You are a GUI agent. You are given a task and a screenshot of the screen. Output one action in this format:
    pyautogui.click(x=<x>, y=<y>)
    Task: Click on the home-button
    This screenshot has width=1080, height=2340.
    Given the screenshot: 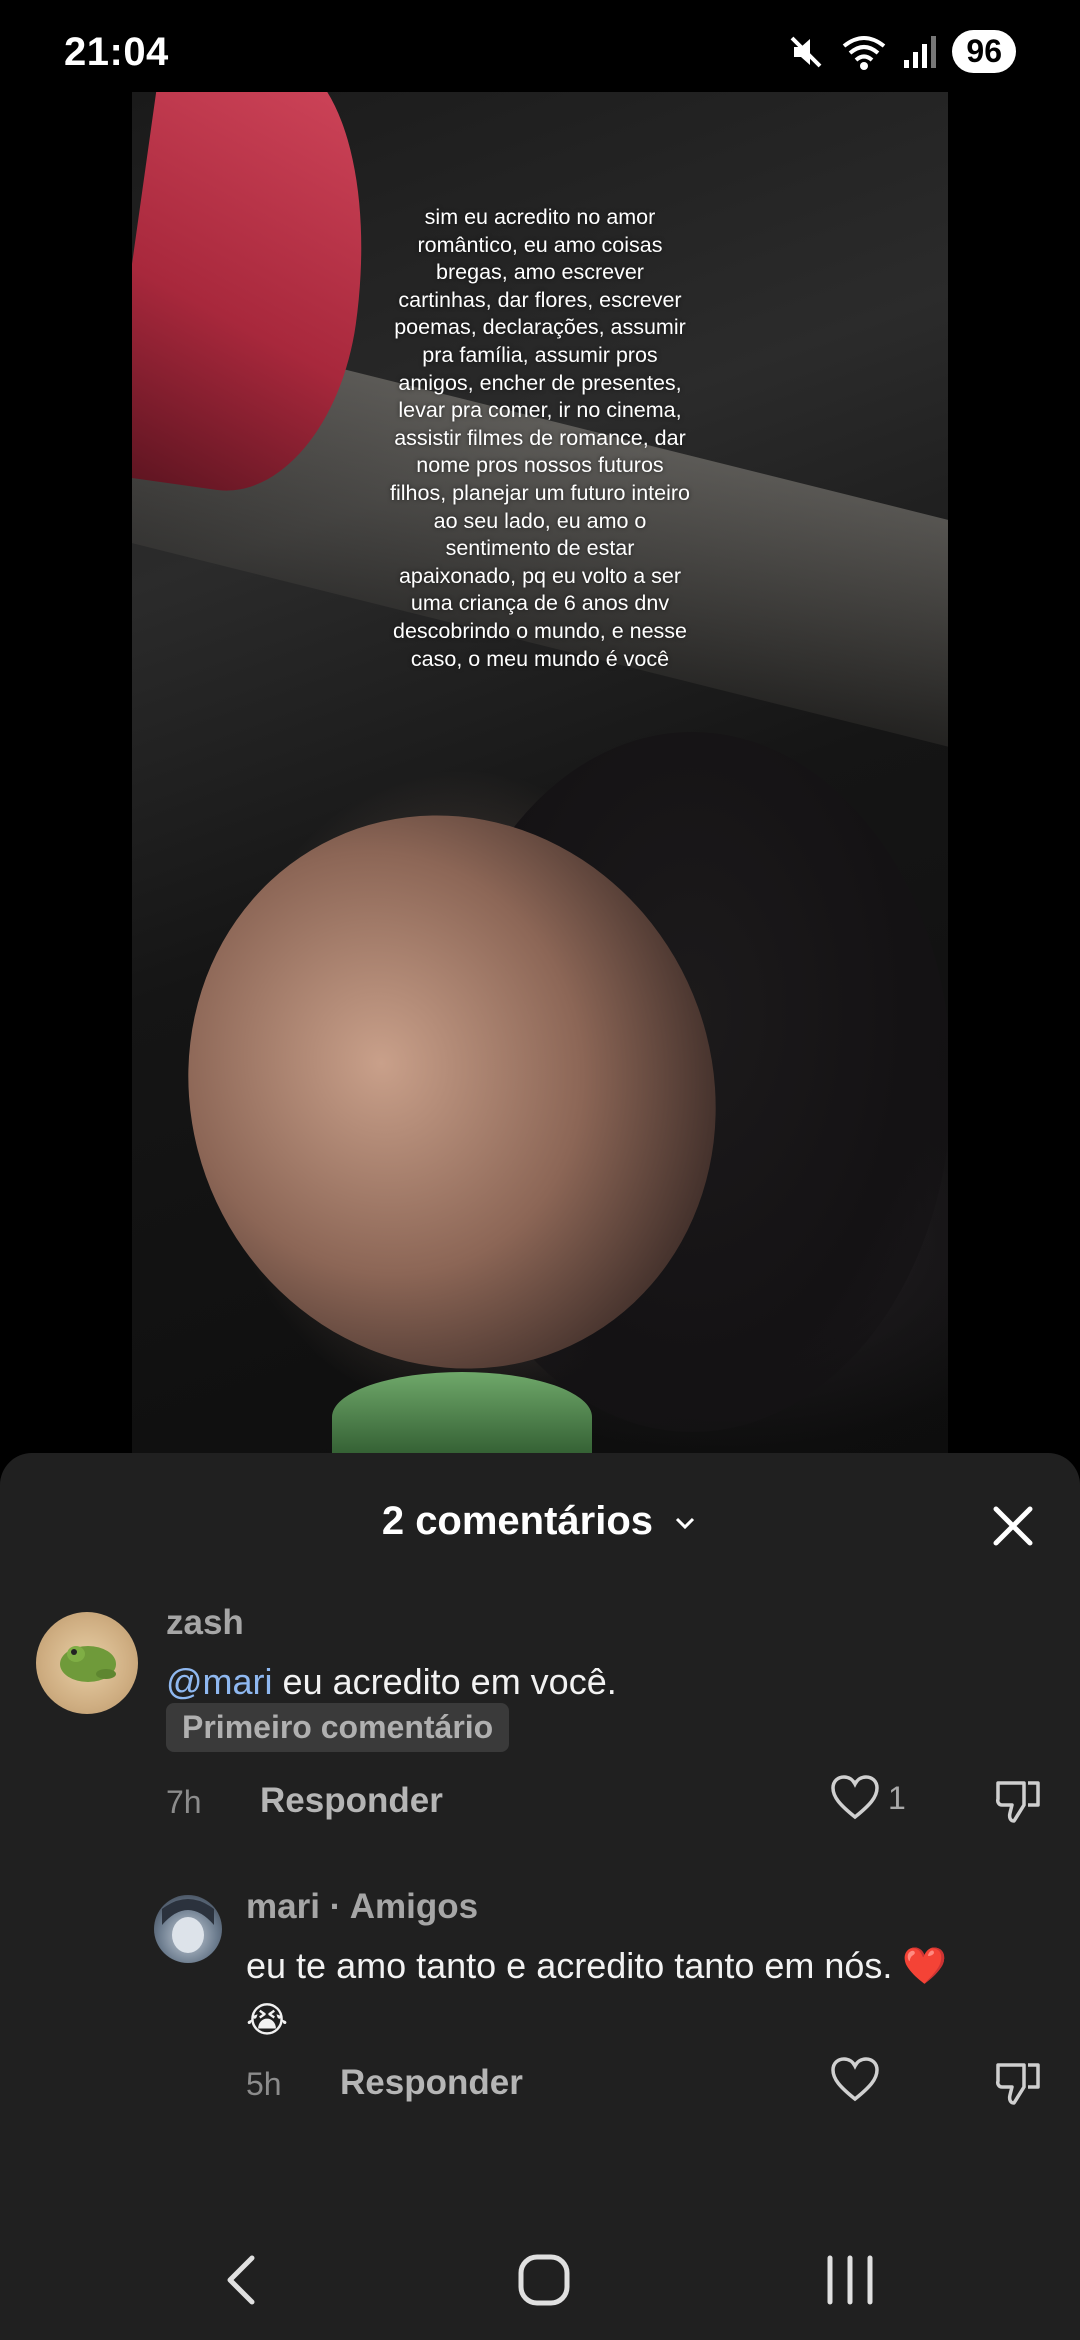 What is the action you would take?
    pyautogui.click(x=544, y=2282)
    